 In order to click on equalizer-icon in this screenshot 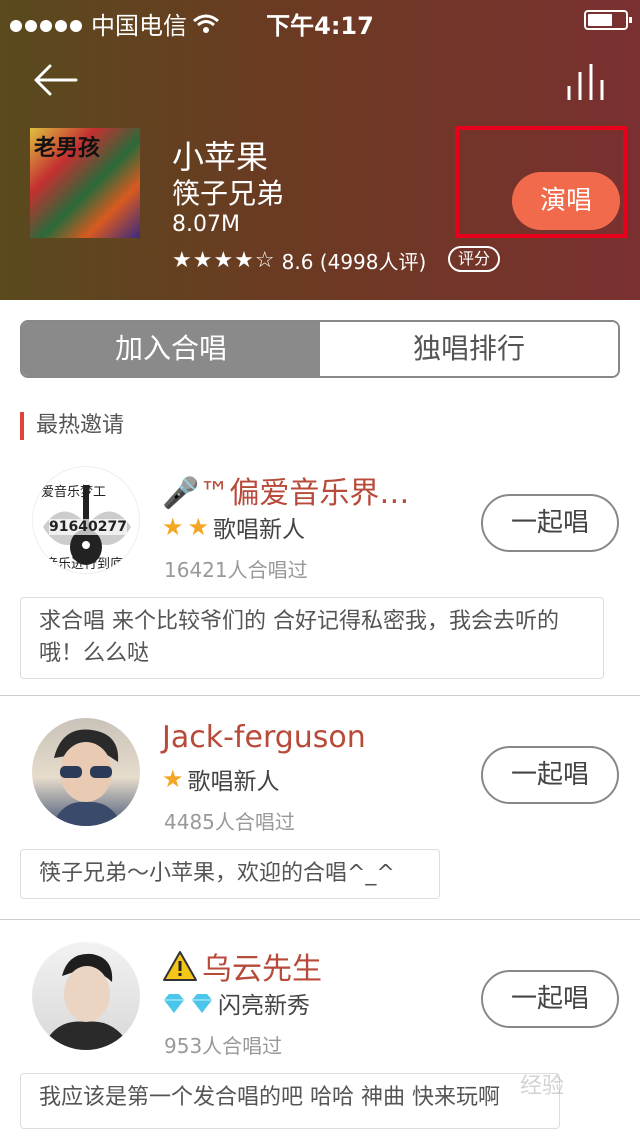, I will do `click(587, 82)`.